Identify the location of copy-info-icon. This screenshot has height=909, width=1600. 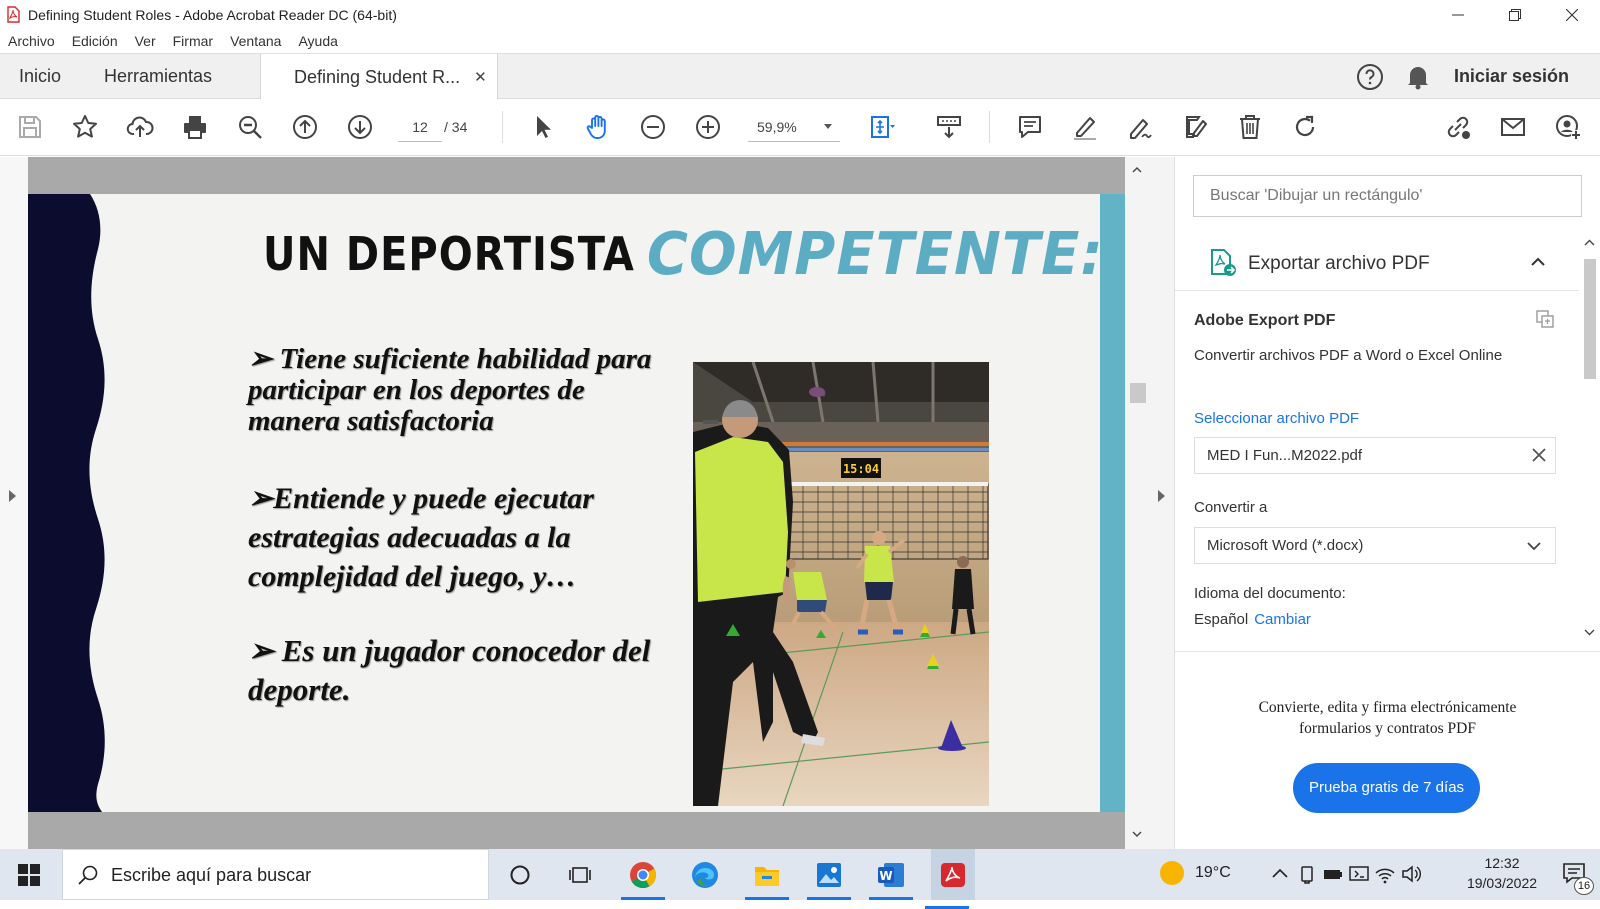
(1545, 319).